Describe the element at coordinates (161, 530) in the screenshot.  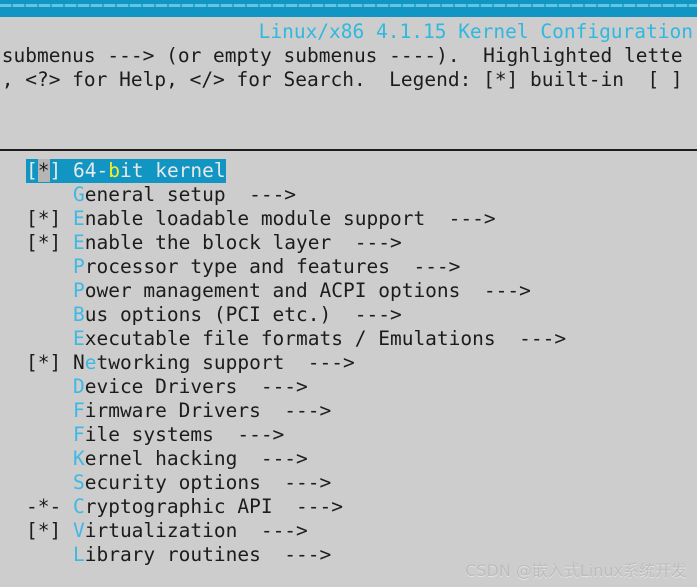
I see `menu-item-label: irtualization` at that location.